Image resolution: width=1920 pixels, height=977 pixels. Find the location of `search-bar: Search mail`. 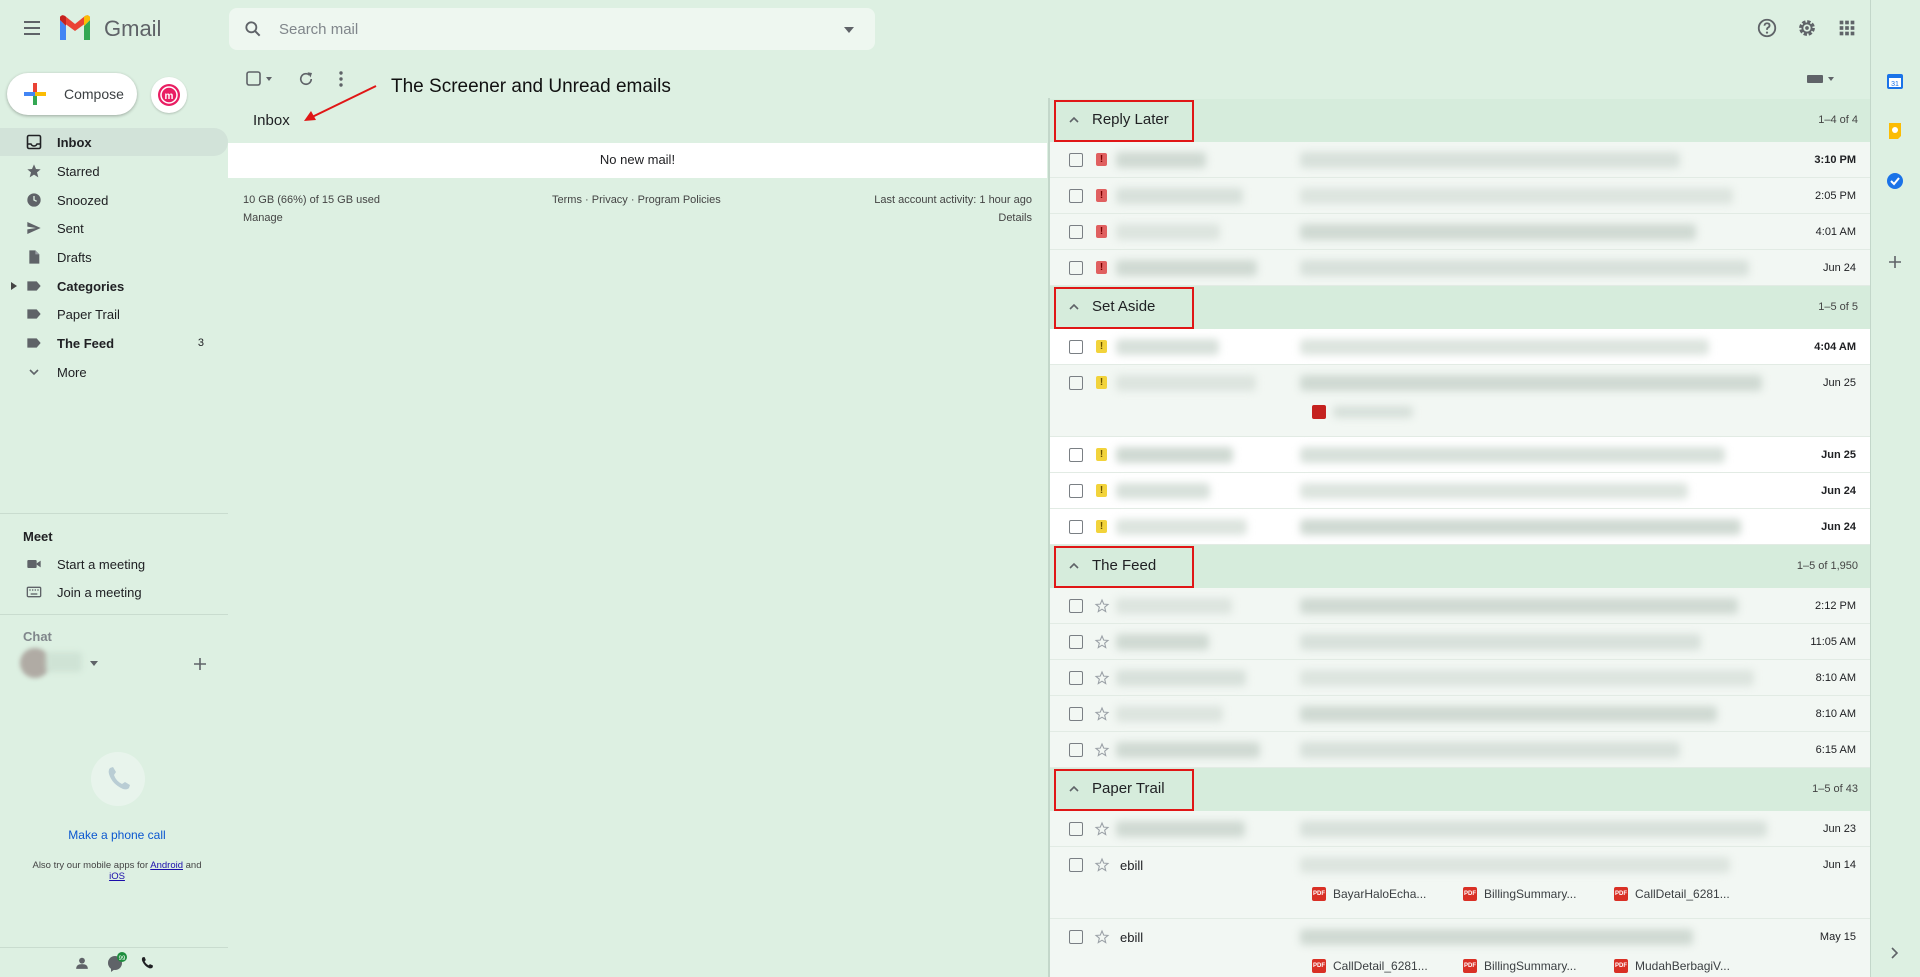

search-bar: Search mail is located at coordinates (552, 29).